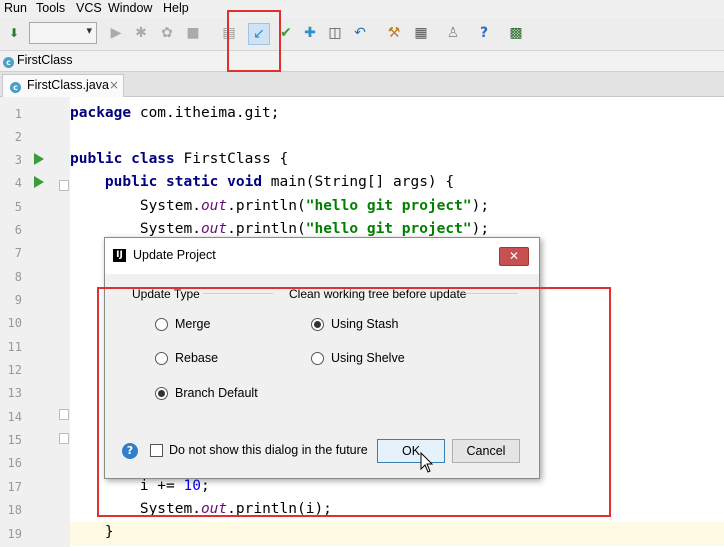 This screenshot has height=547, width=724. I want to click on line-number: 11, so click(14, 347).